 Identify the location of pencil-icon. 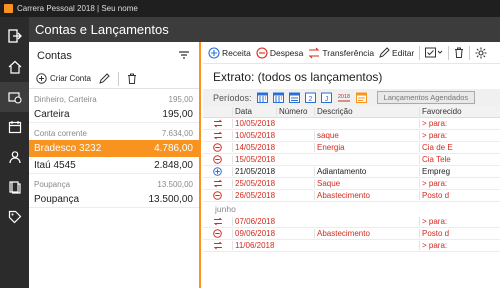
(384, 52).